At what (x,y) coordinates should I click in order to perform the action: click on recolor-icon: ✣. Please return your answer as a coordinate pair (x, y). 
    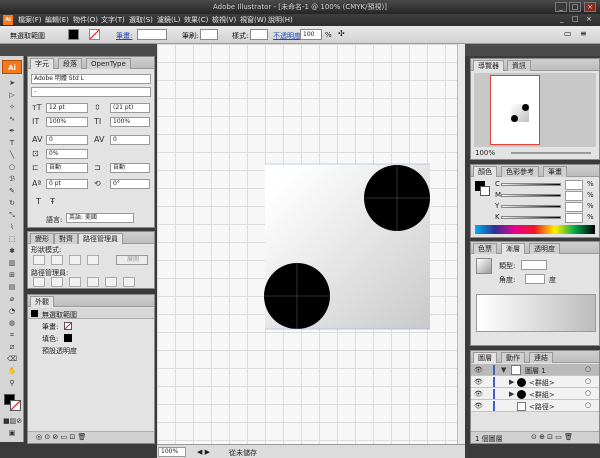
    Looking at the image, I should click on (341, 33).